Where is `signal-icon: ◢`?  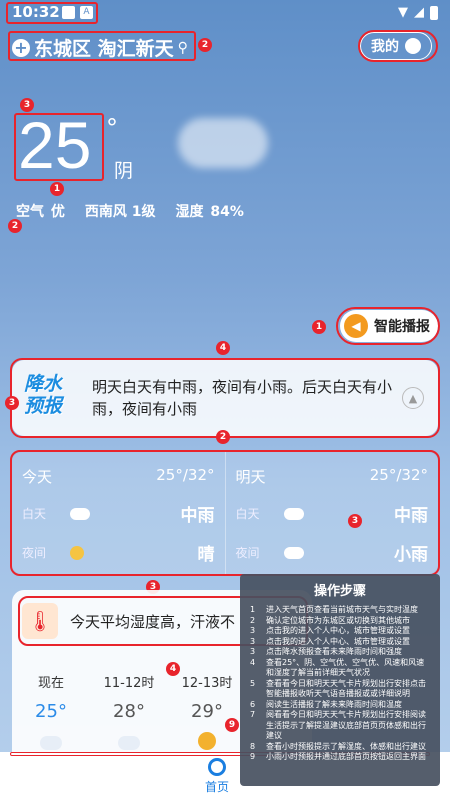 signal-icon: ◢ is located at coordinates (419, 12).